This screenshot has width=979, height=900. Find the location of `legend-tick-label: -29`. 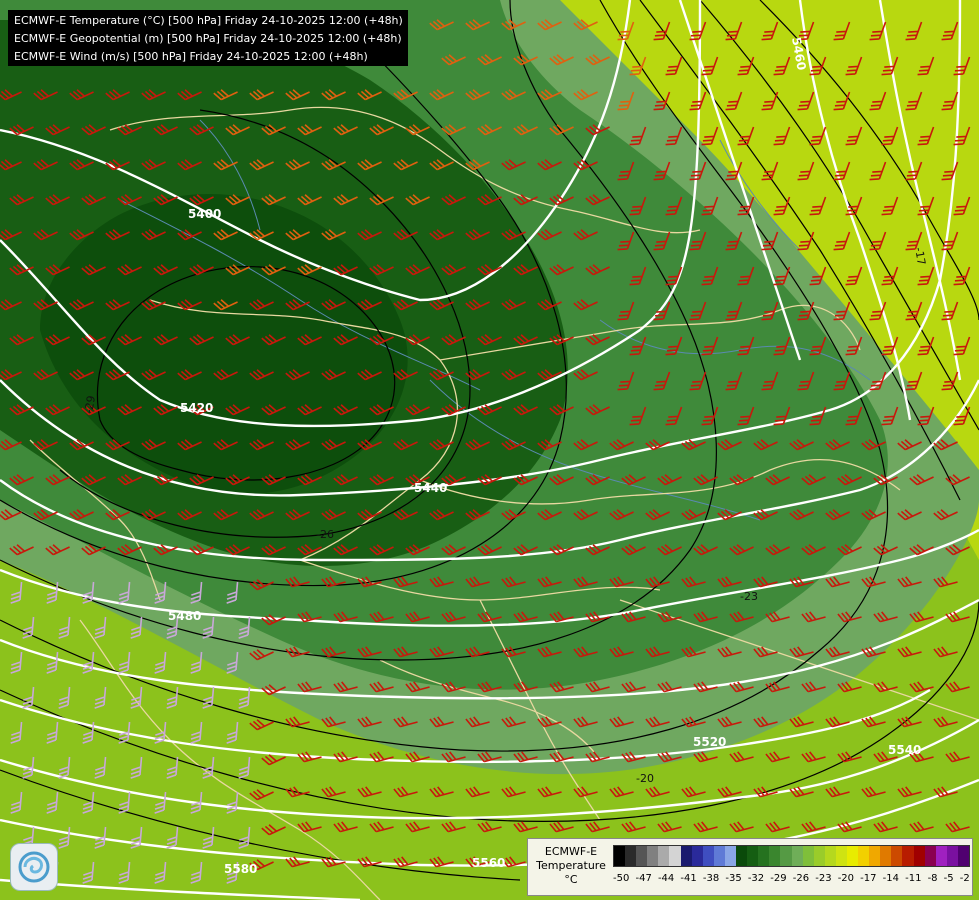

legend-tick-label: -29 is located at coordinates (778, 878).